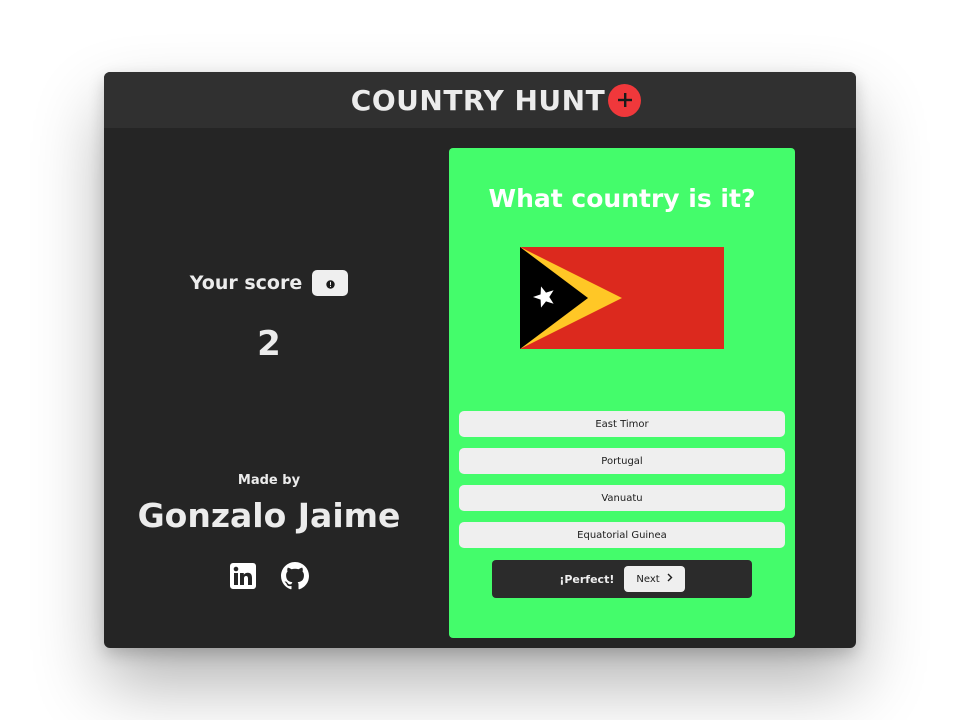 Image resolution: width=960 pixels, height=720 pixels. I want to click on next-button-label: Next, so click(648, 579).